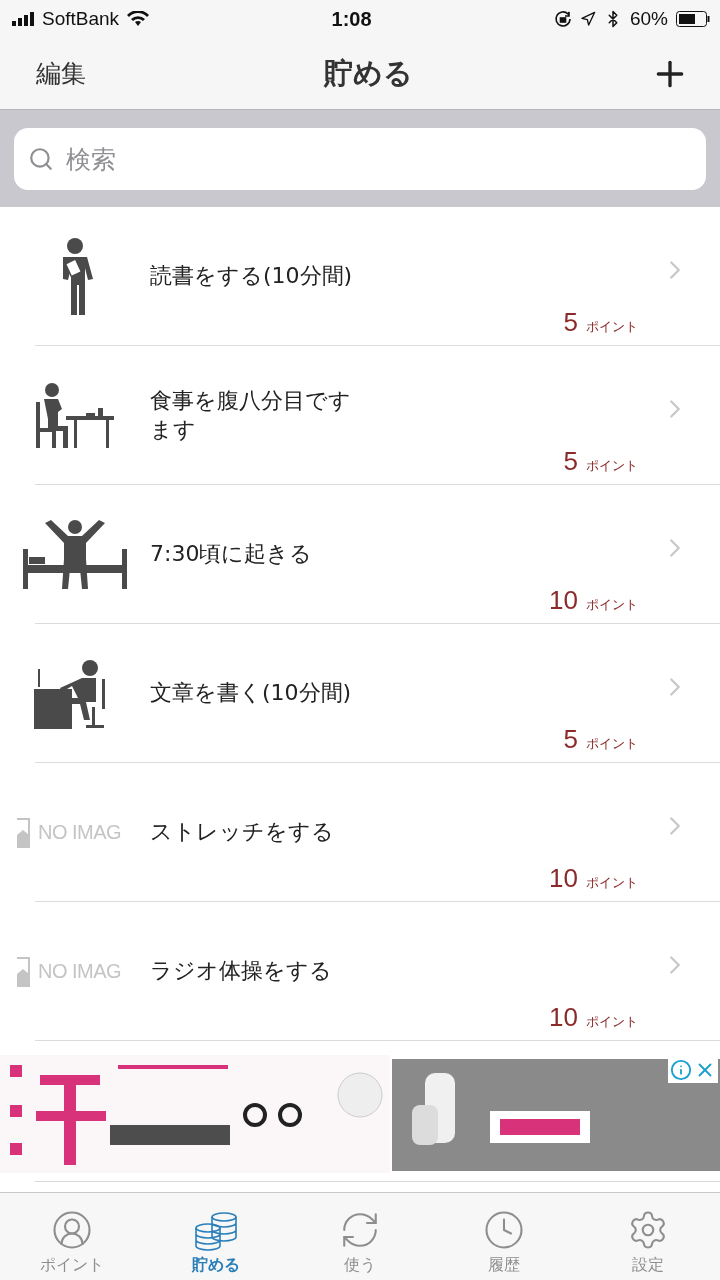 The image size is (720, 1280). What do you see at coordinates (81, 19) in the screenshot?
I see `carrier-name: SoftBank` at bounding box center [81, 19].